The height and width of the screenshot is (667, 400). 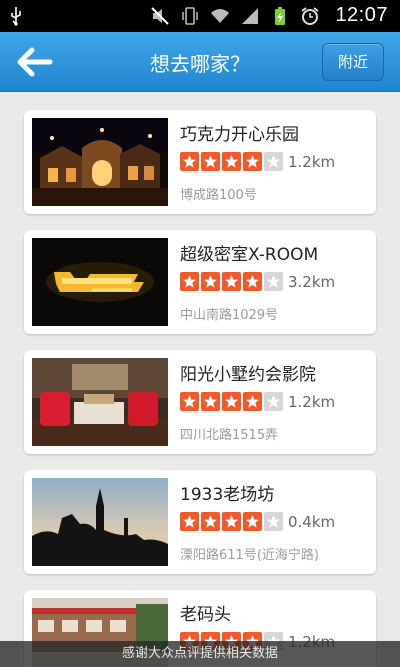 I want to click on place-name: 老码头, so click(x=205, y=615).